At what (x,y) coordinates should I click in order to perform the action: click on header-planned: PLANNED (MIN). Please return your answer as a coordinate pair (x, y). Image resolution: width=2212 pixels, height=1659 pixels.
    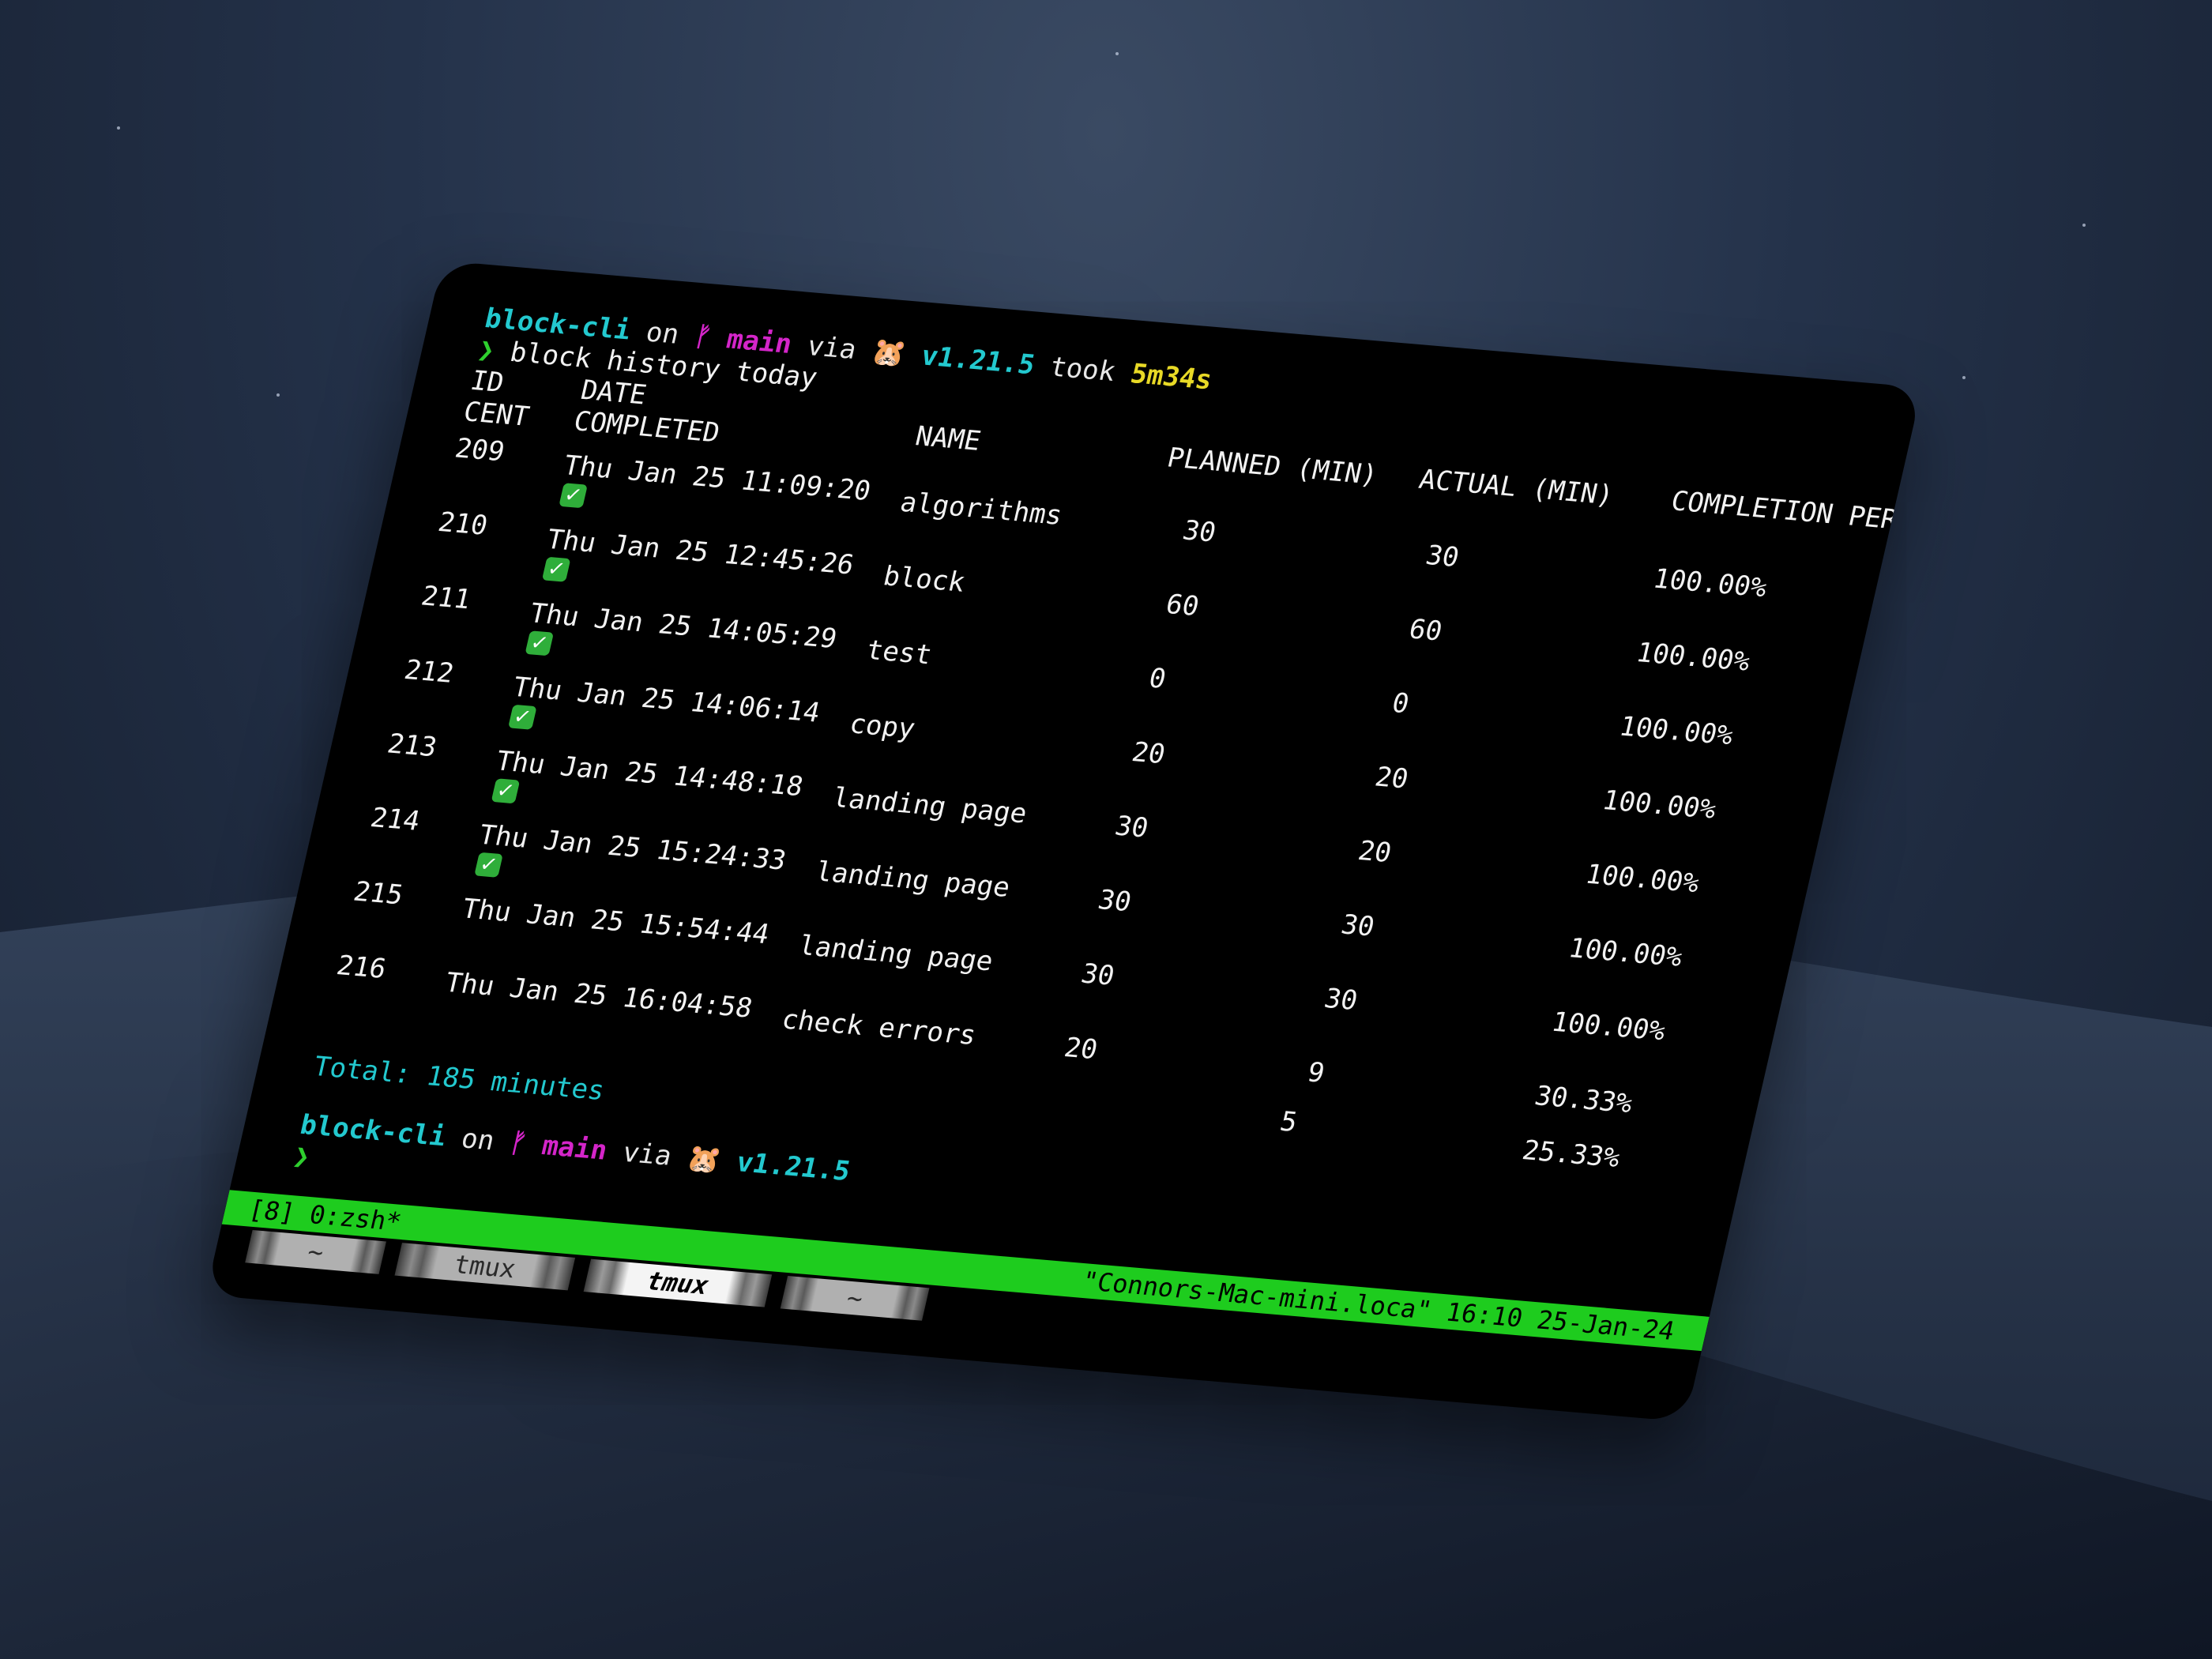
    Looking at the image, I should click on (1273, 466).